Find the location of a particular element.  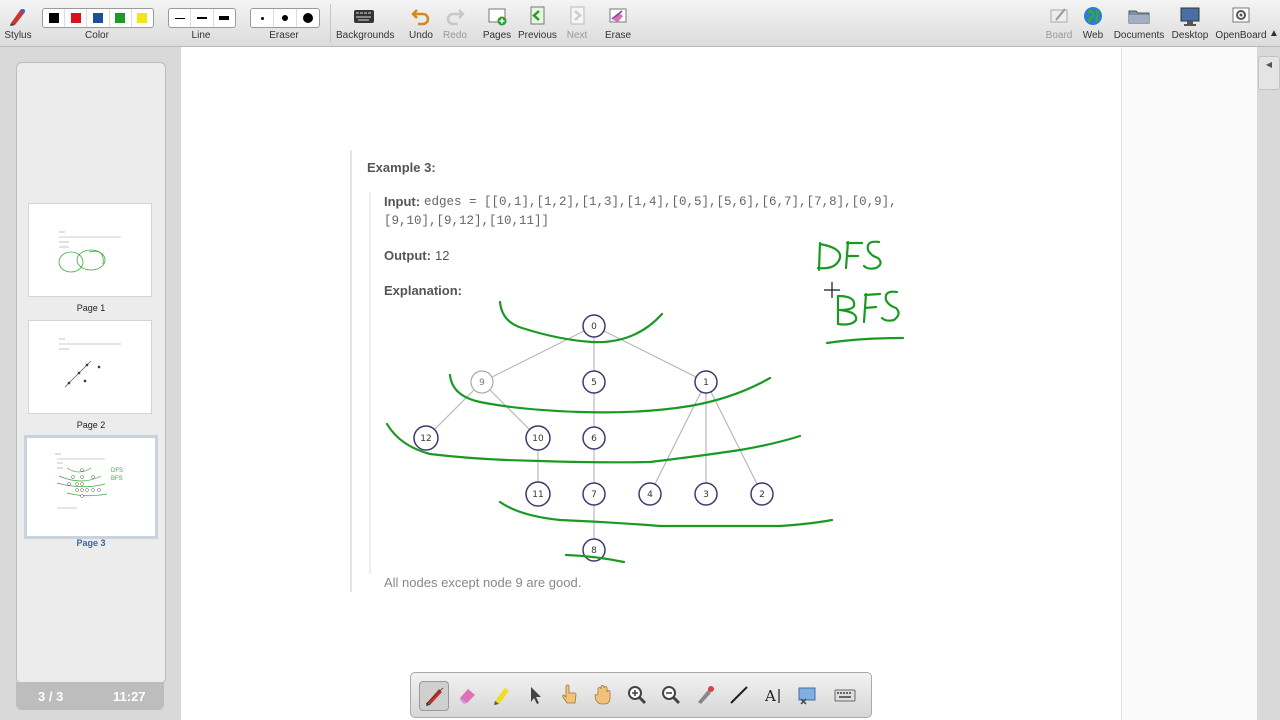

capture-tool is located at coordinates (807, 695).